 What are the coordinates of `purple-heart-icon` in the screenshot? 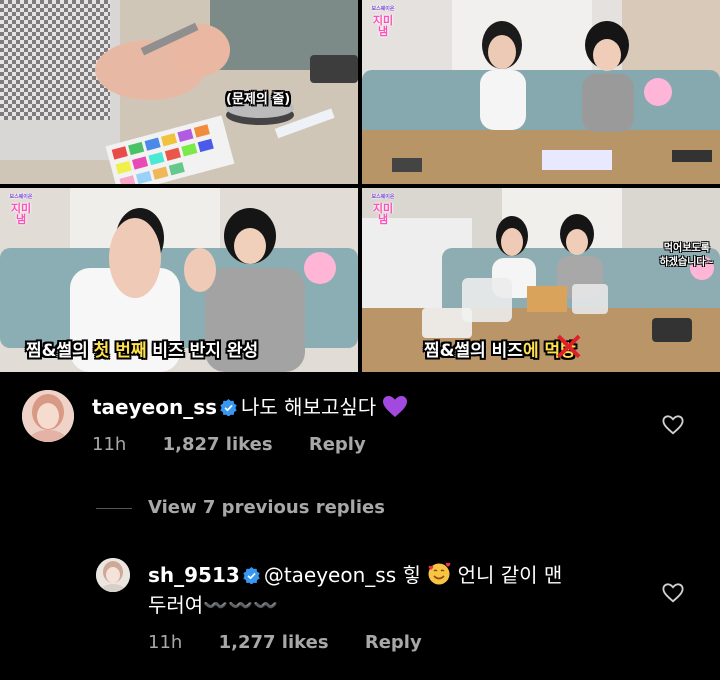 It's located at (394, 406).